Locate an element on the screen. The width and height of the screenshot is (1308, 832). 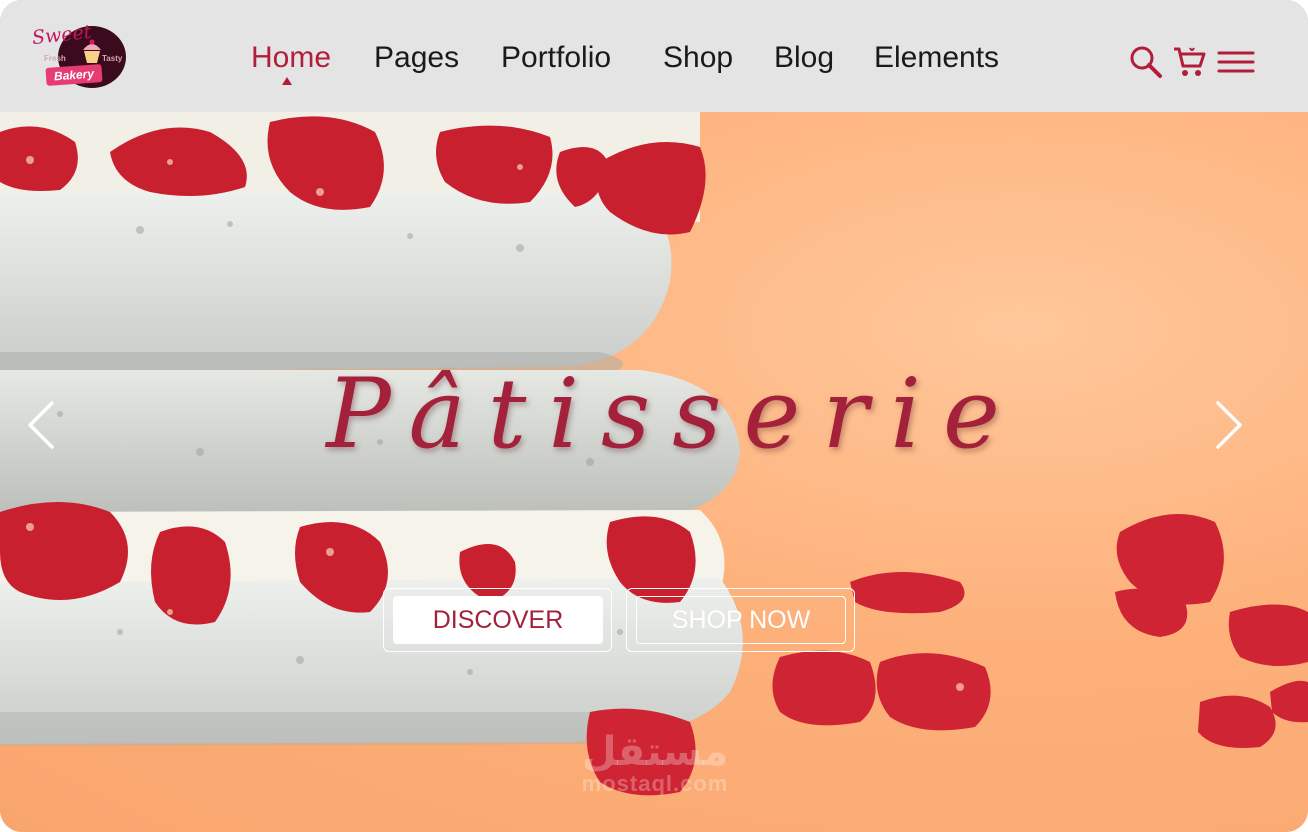
watermark-arabic: مستقل is located at coordinates (655, 752).